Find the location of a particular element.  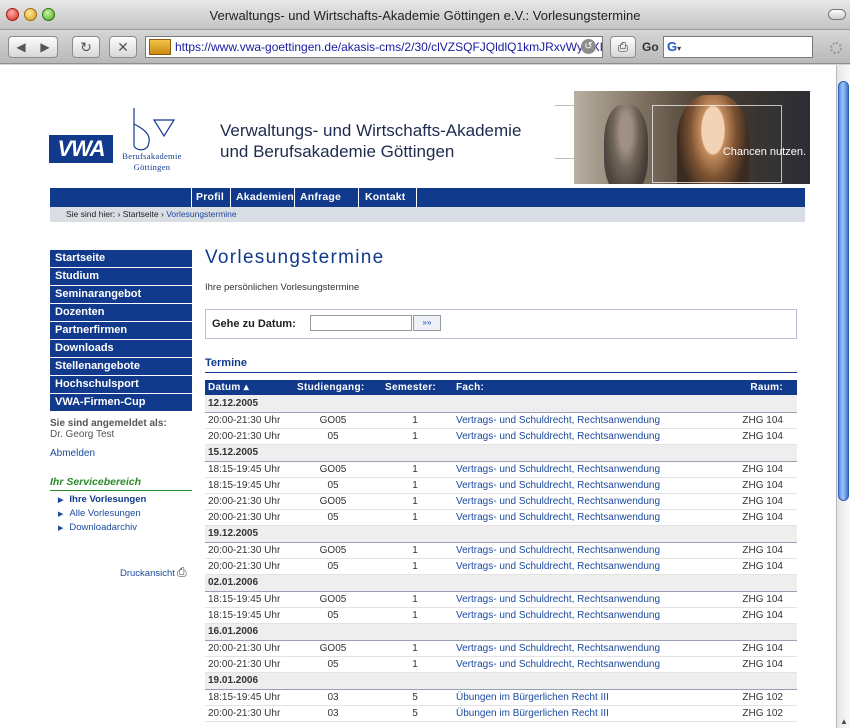

sidebar-item: Dozenten is located at coordinates (121, 312).